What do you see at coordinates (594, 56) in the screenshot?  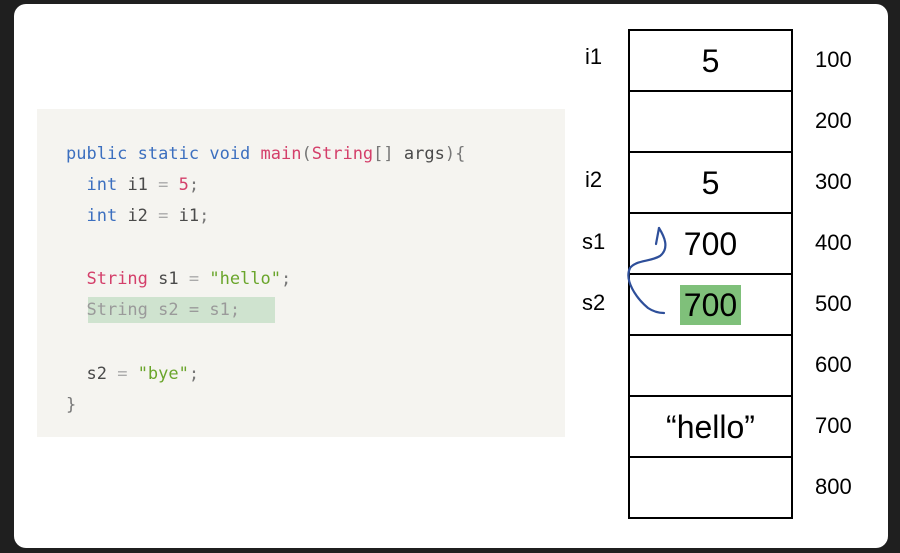 I see `variable-label: i1` at bounding box center [594, 56].